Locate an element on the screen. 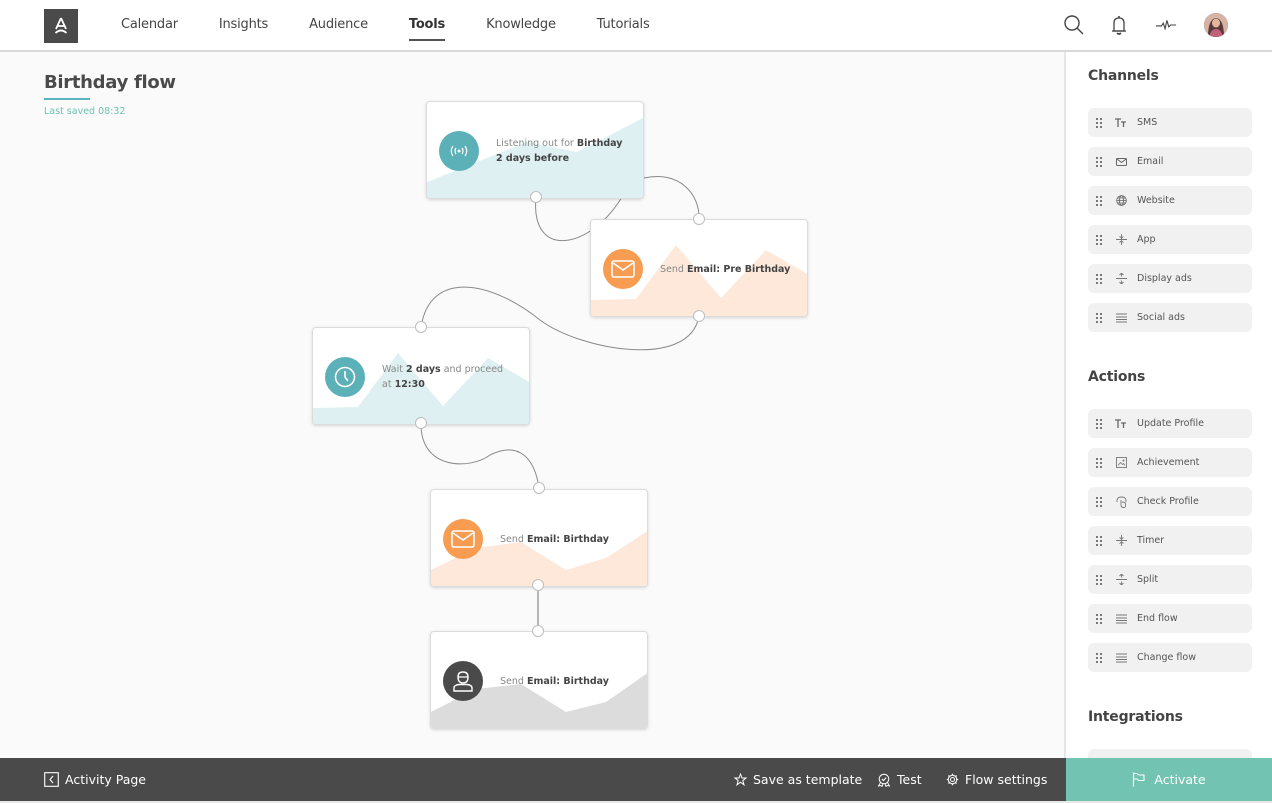 The image size is (1272, 803). save-as-template-button: Save as template is located at coordinates (798, 779).